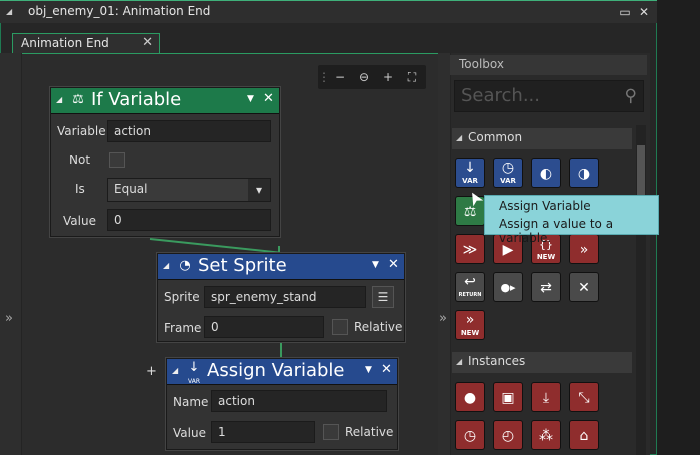 The width and height of the screenshot is (700, 455). Describe the element at coordinates (631, 96) in the screenshot. I see `search-icon: ⚲` at that location.